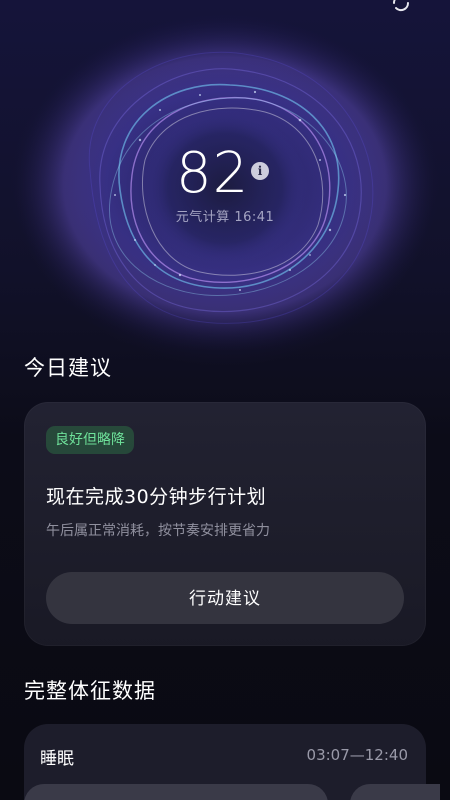 The image size is (450, 800). I want to click on vitality-score: 82 i 元气计算 16:41, so click(225, 188).